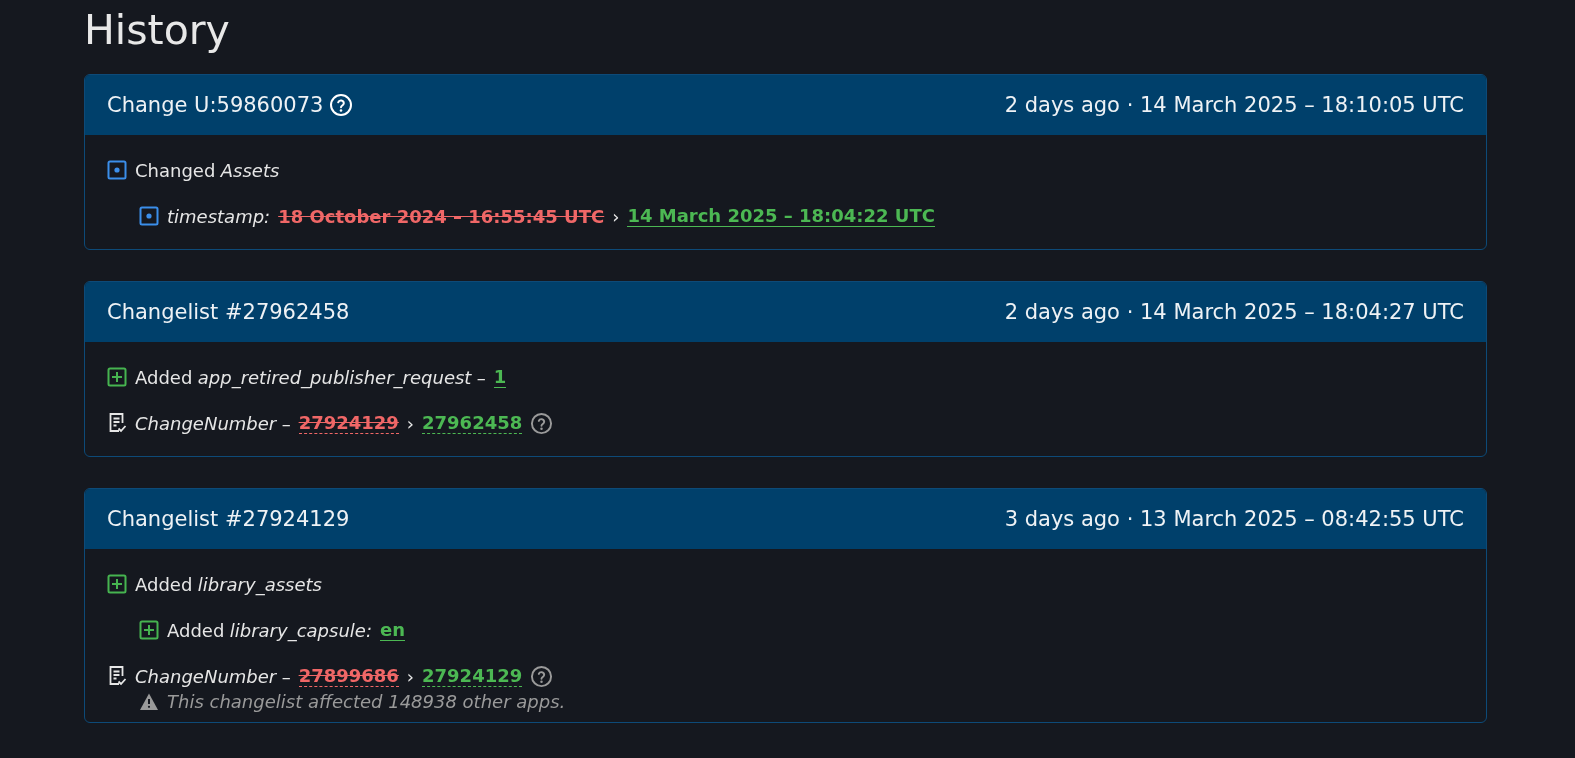  I want to click on card-title: Changelist #27962458, so click(228, 312).